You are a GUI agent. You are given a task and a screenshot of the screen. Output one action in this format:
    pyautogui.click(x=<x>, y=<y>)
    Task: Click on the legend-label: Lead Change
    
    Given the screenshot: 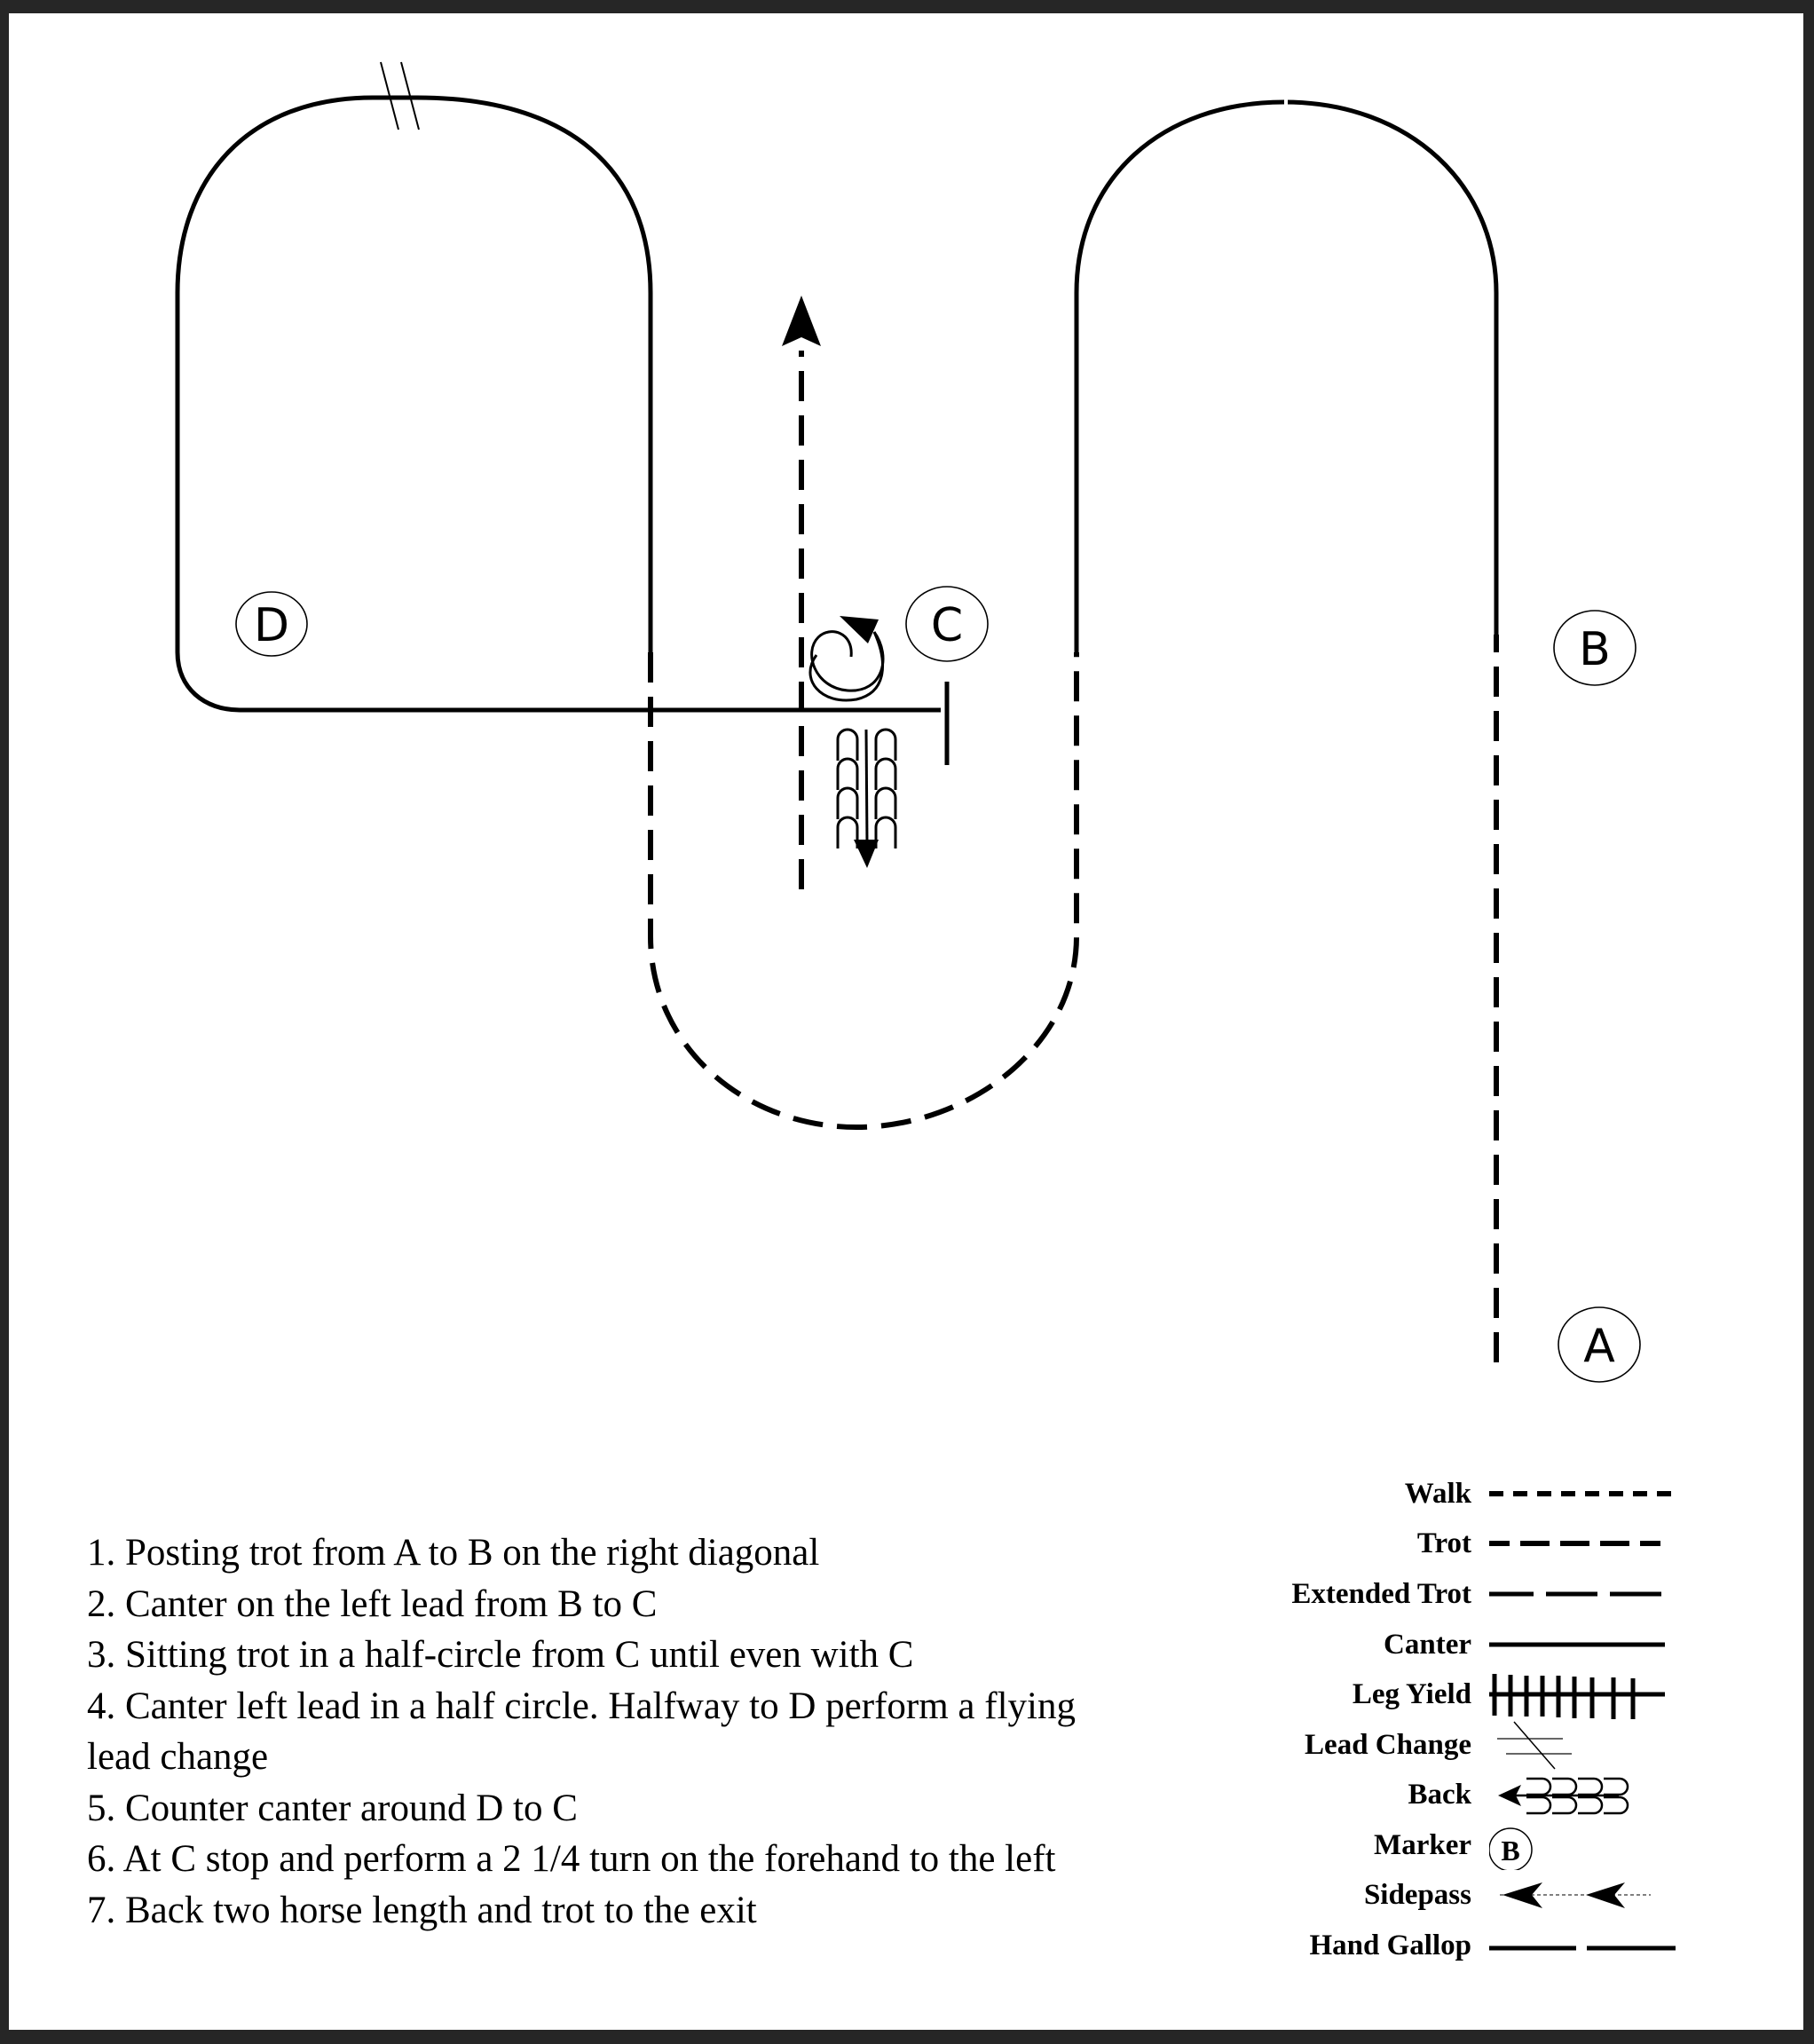 What is the action you would take?
    pyautogui.click(x=1388, y=1745)
    